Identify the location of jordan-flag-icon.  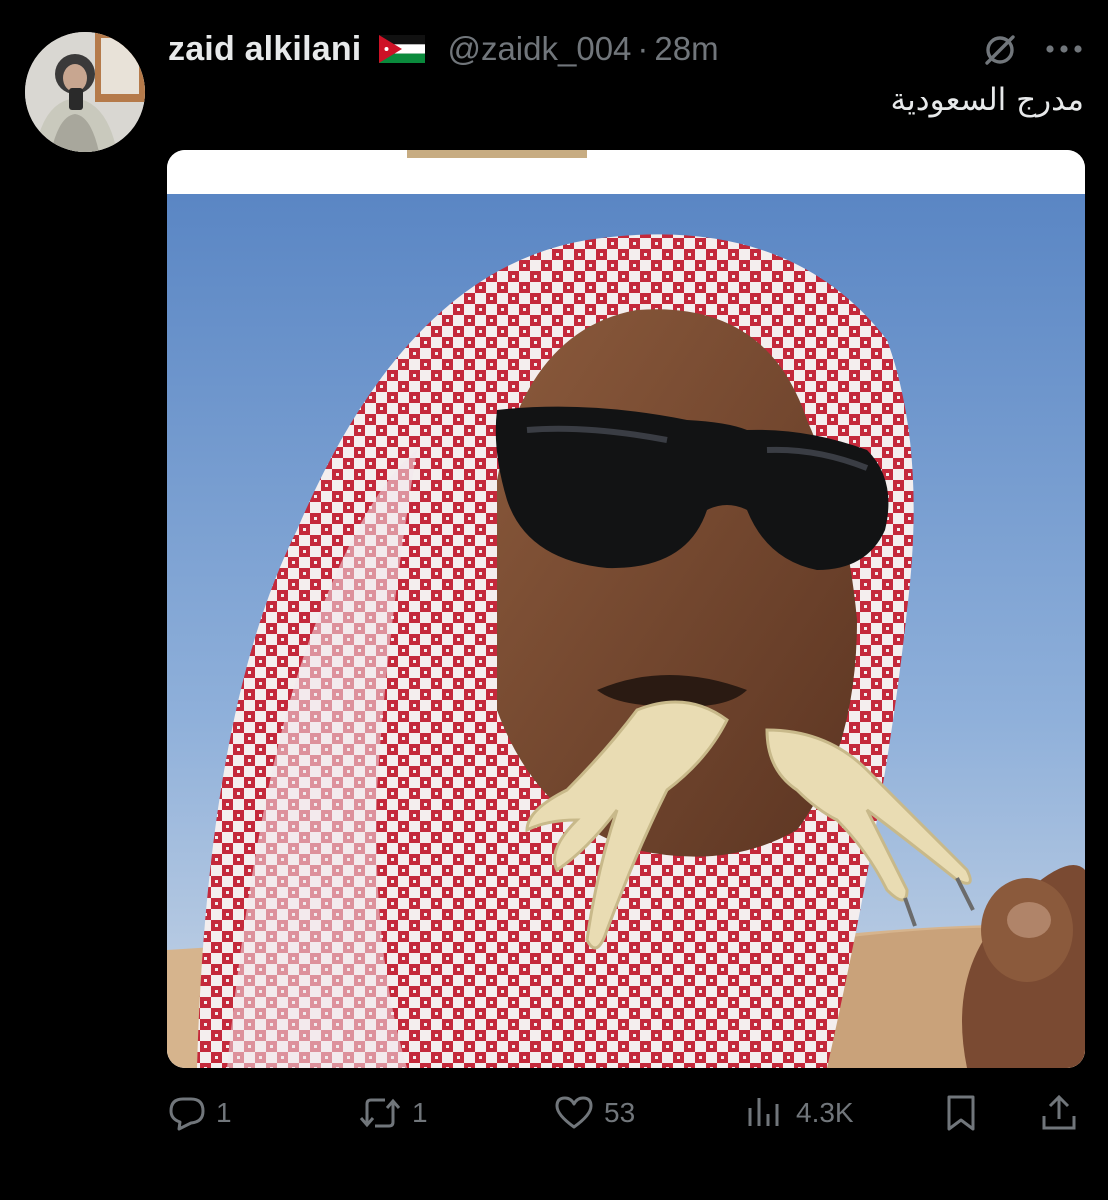
(402, 49).